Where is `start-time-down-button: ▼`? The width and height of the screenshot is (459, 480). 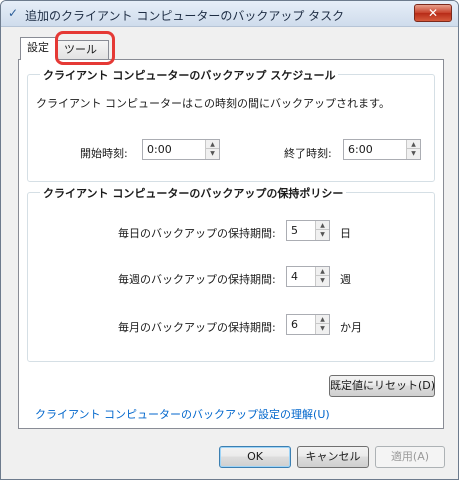 start-time-down-button: ▼ is located at coordinates (212, 153).